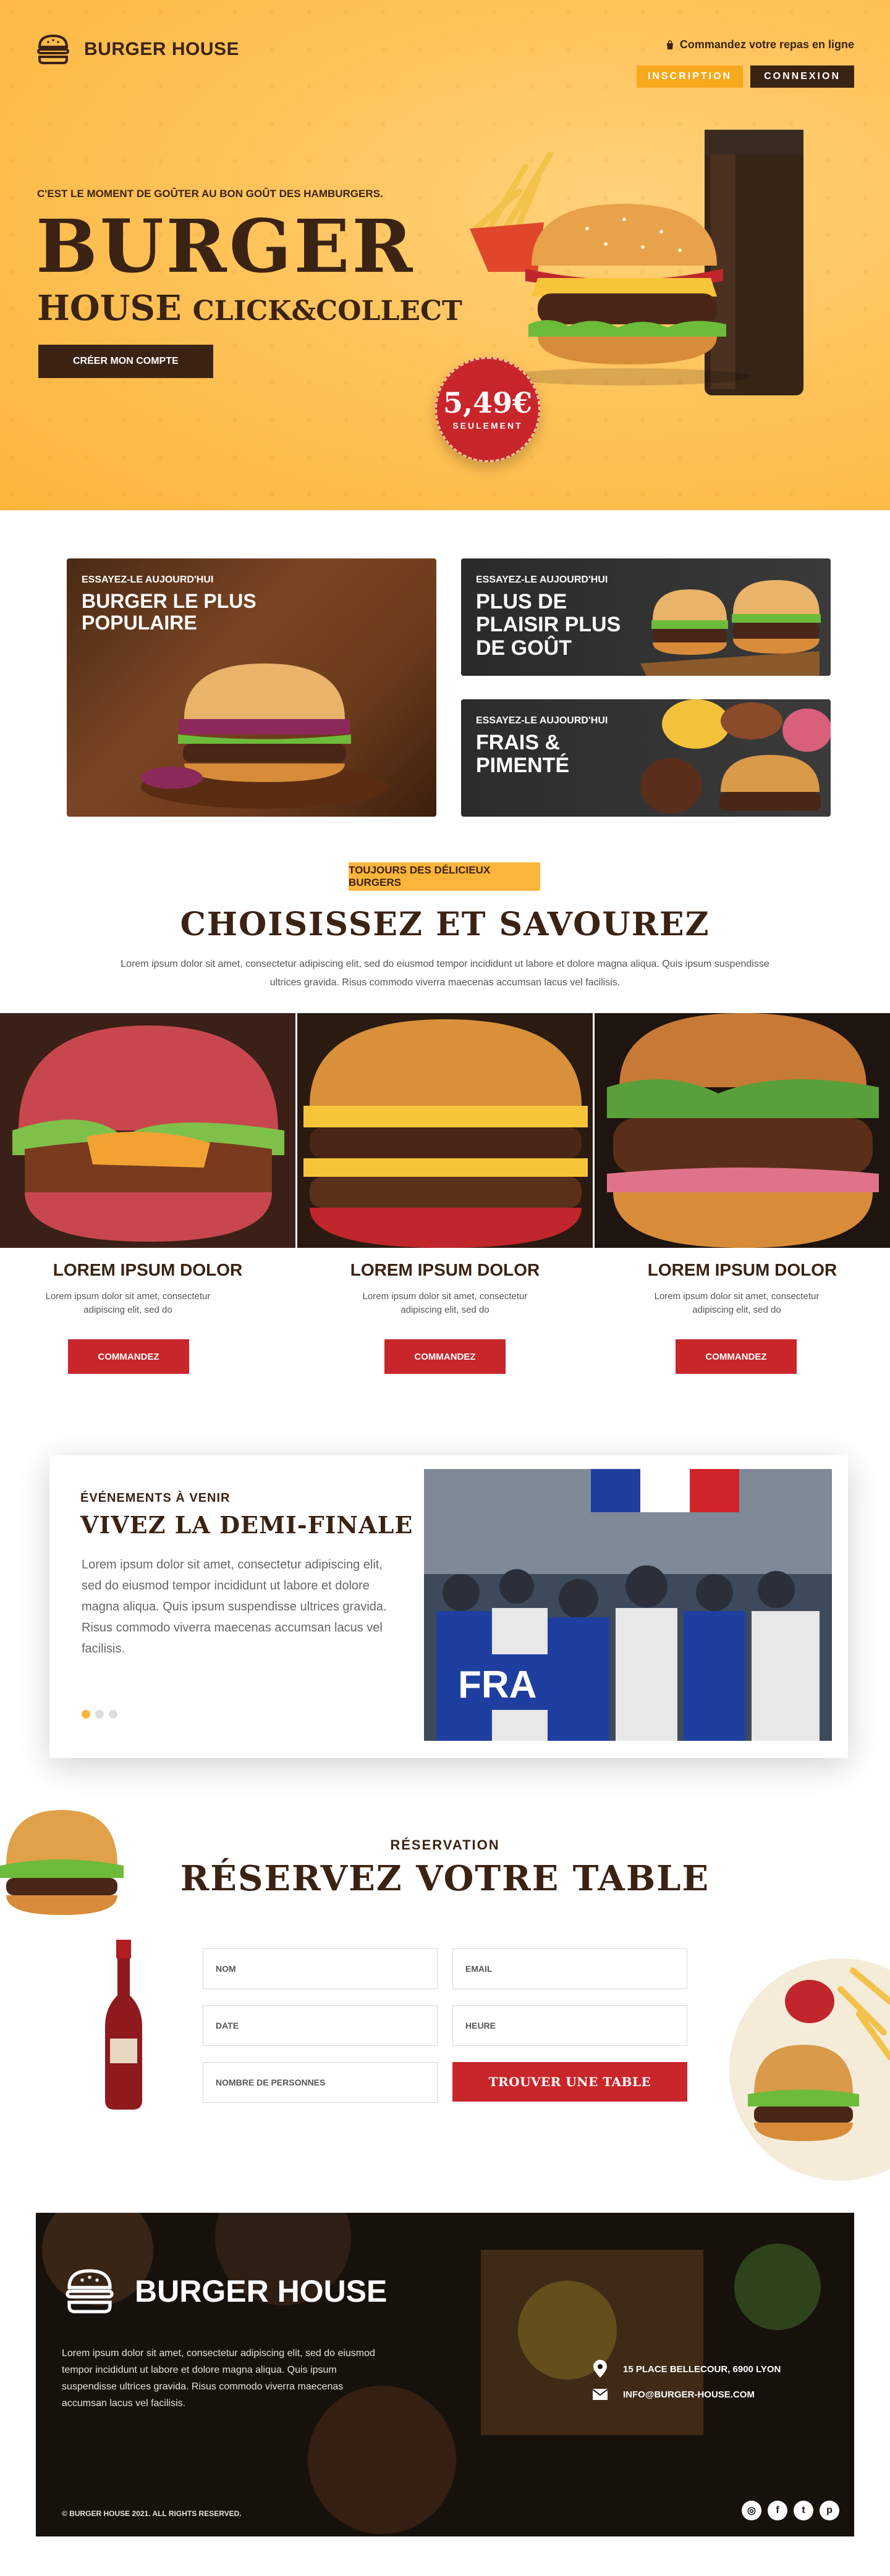 This screenshot has width=890, height=2576. Describe the element at coordinates (162, 49) in the screenshot. I see `brand-name: BURGER HOUSE` at that location.